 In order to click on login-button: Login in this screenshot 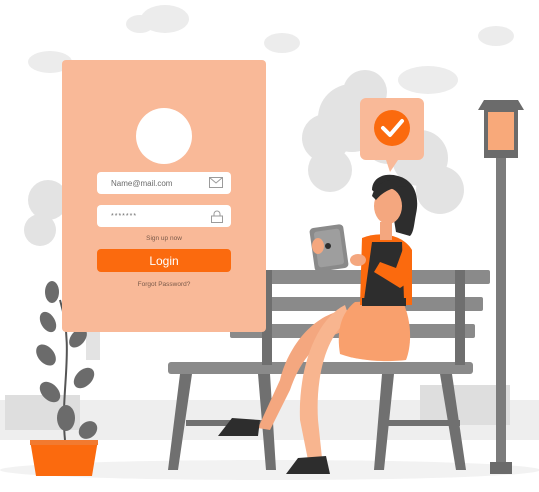, I will do `click(164, 260)`.